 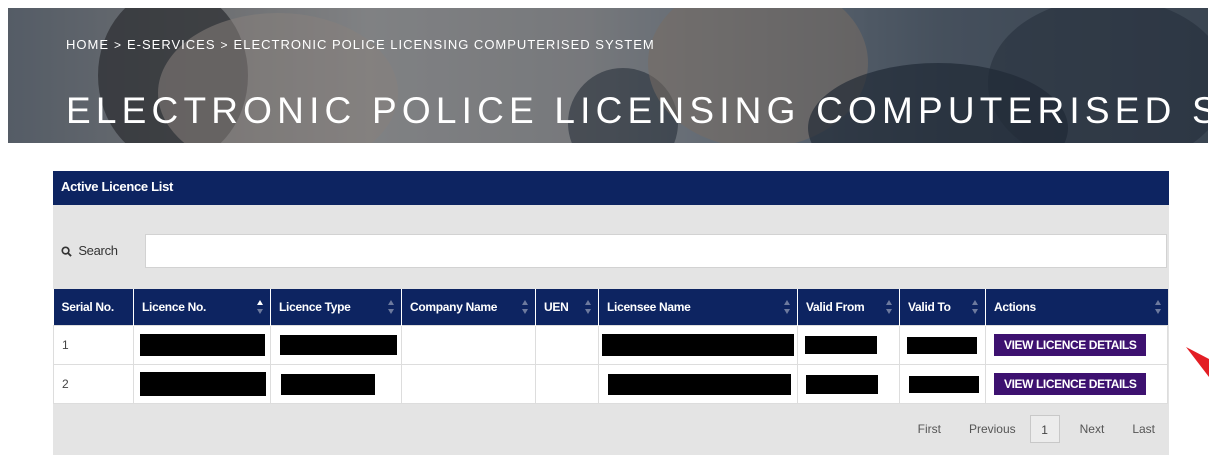 I want to click on red-arrow-icon, so click(x=1197, y=362).